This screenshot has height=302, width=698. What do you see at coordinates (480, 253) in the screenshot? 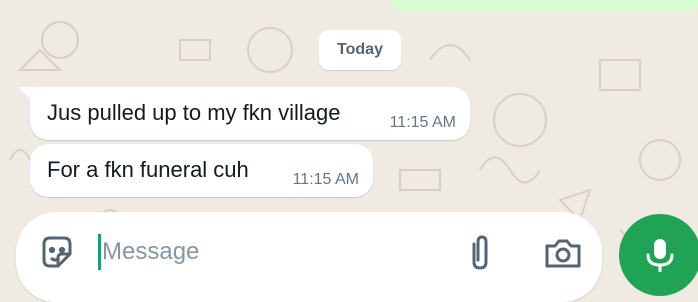
I see `paperclip-icon` at bounding box center [480, 253].